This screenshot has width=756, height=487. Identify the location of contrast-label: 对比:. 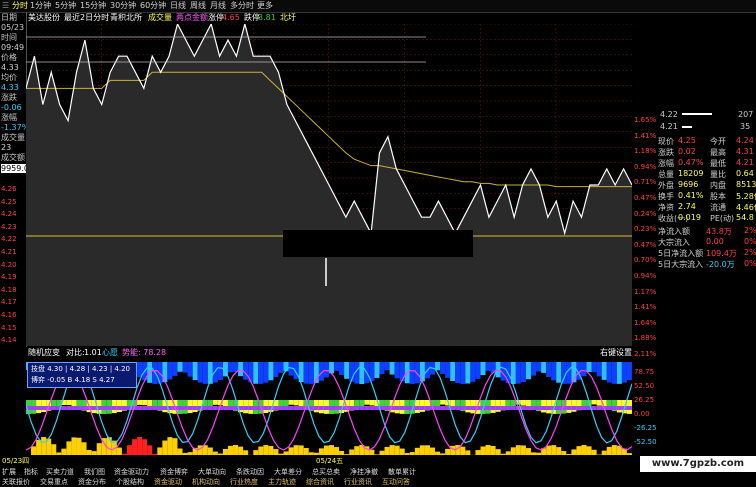
(75, 352).